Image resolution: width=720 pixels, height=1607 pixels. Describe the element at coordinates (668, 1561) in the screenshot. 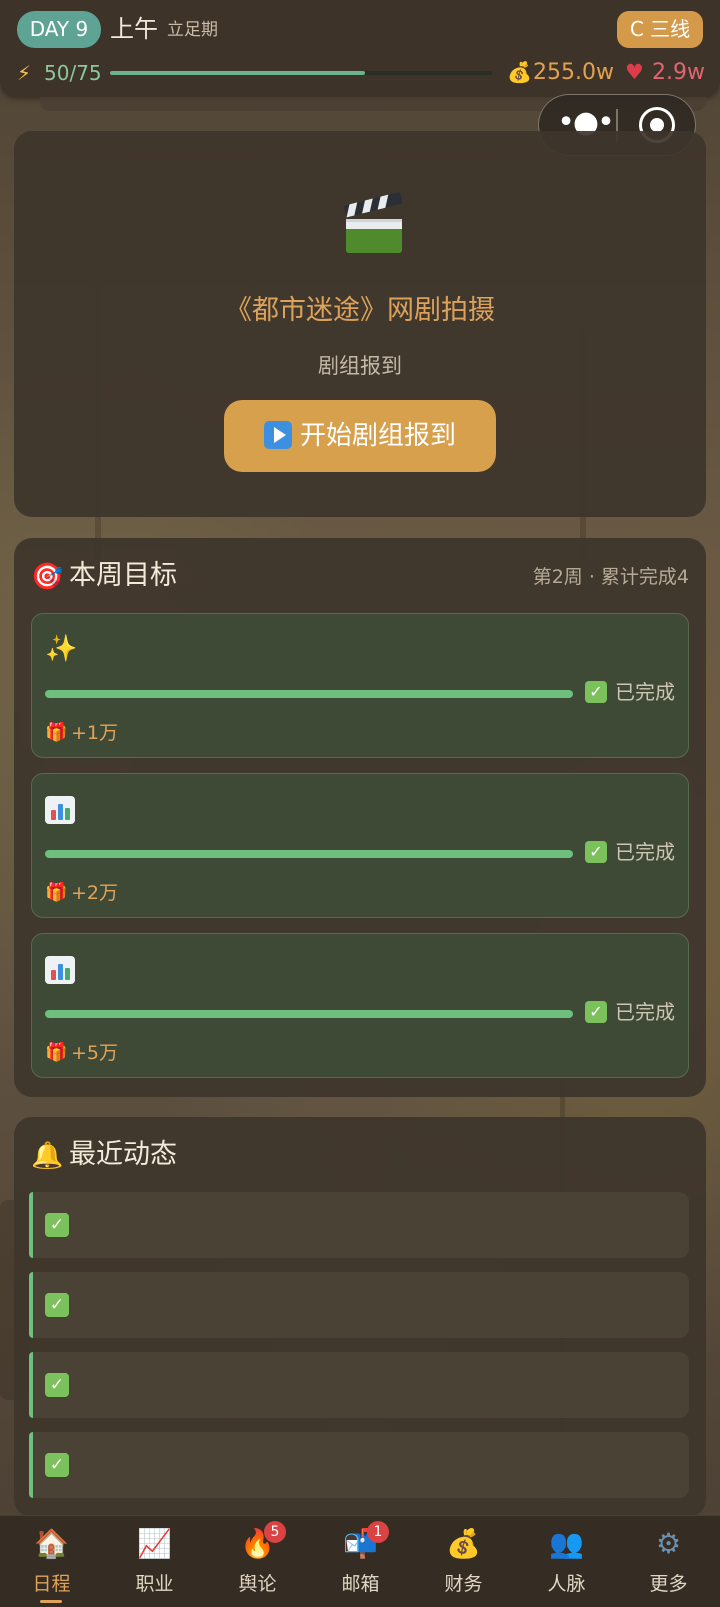

I see `tab-more: ⚙ 更多` at that location.